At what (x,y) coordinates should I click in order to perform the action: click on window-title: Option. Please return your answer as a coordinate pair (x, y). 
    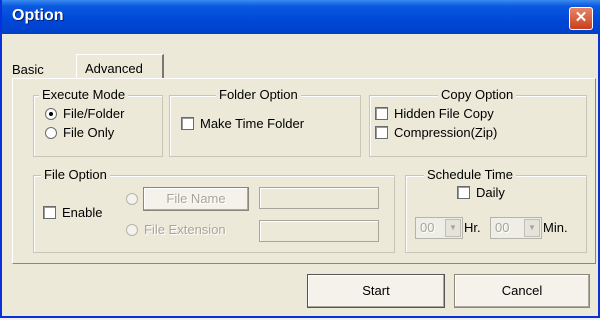
    Looking at the image, I should click on (38, 15).